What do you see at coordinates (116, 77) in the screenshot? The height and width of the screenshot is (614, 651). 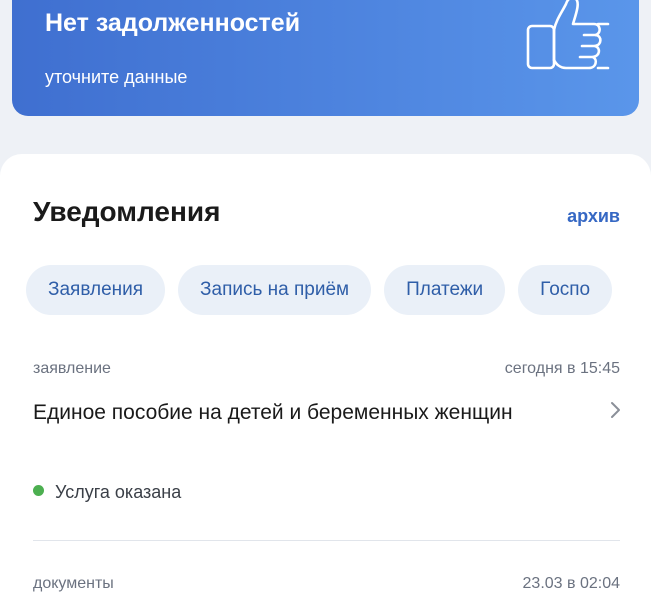 I see `banner-subtitle: уточните данные` at bounding box center [116, 77].